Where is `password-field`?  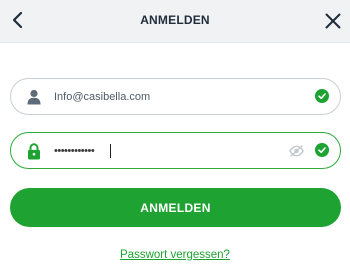
password-field is located at coordinates (175, 150).